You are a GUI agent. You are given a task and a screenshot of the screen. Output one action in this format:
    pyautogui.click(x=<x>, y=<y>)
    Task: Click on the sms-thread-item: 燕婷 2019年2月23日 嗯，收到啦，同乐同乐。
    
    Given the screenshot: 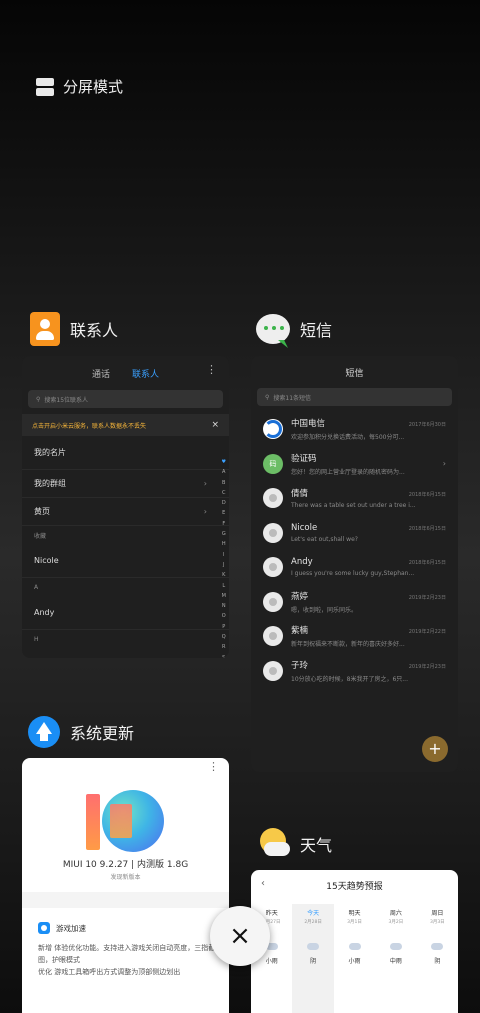 What is the action you would take?
    pyautogui.click(x=354, y=602)
    